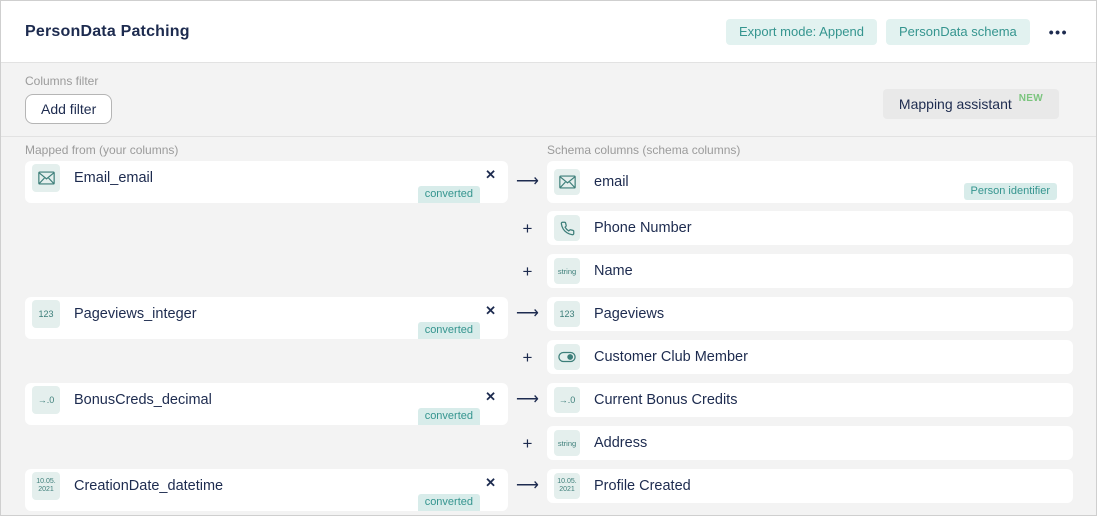 Image resolution: width=1097 pixels, height=516 pixels. Describe the element at coordinates (107, 31) in the screenshot. I see `page-title: PersonData Patching` at that location.